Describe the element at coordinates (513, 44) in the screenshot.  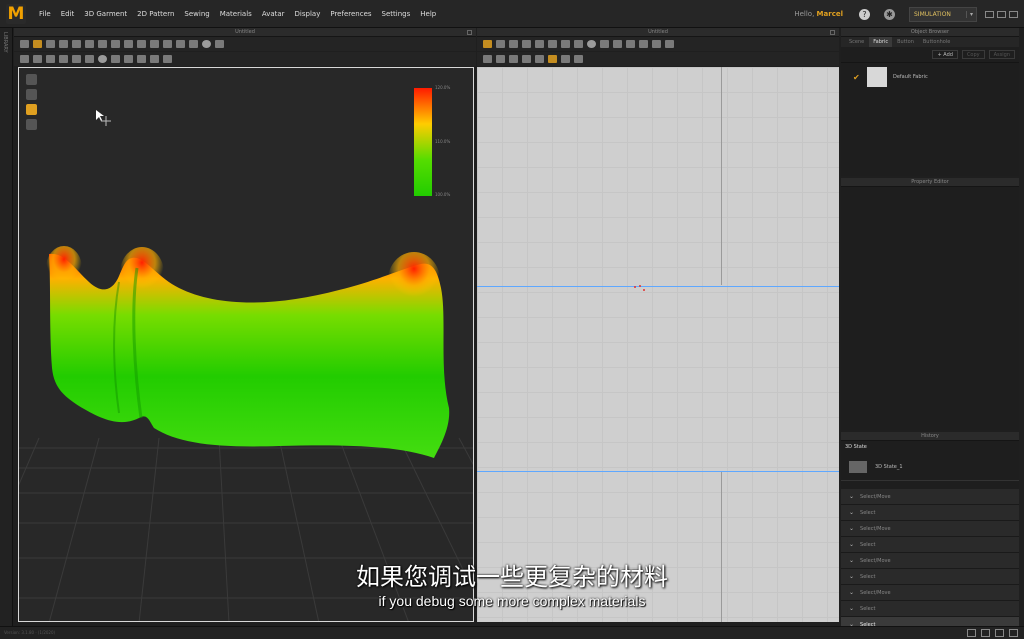
I see `edit-curvature-icon` at that location.